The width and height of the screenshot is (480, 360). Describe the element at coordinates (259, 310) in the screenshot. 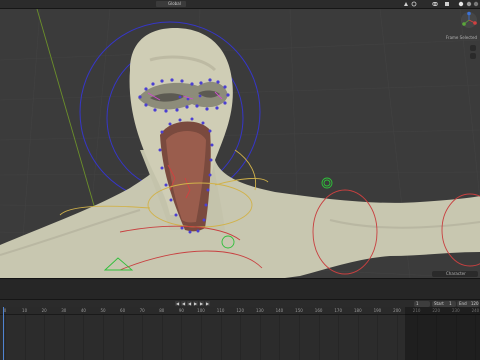

I see `ruler-tick-label: 130` at that location.